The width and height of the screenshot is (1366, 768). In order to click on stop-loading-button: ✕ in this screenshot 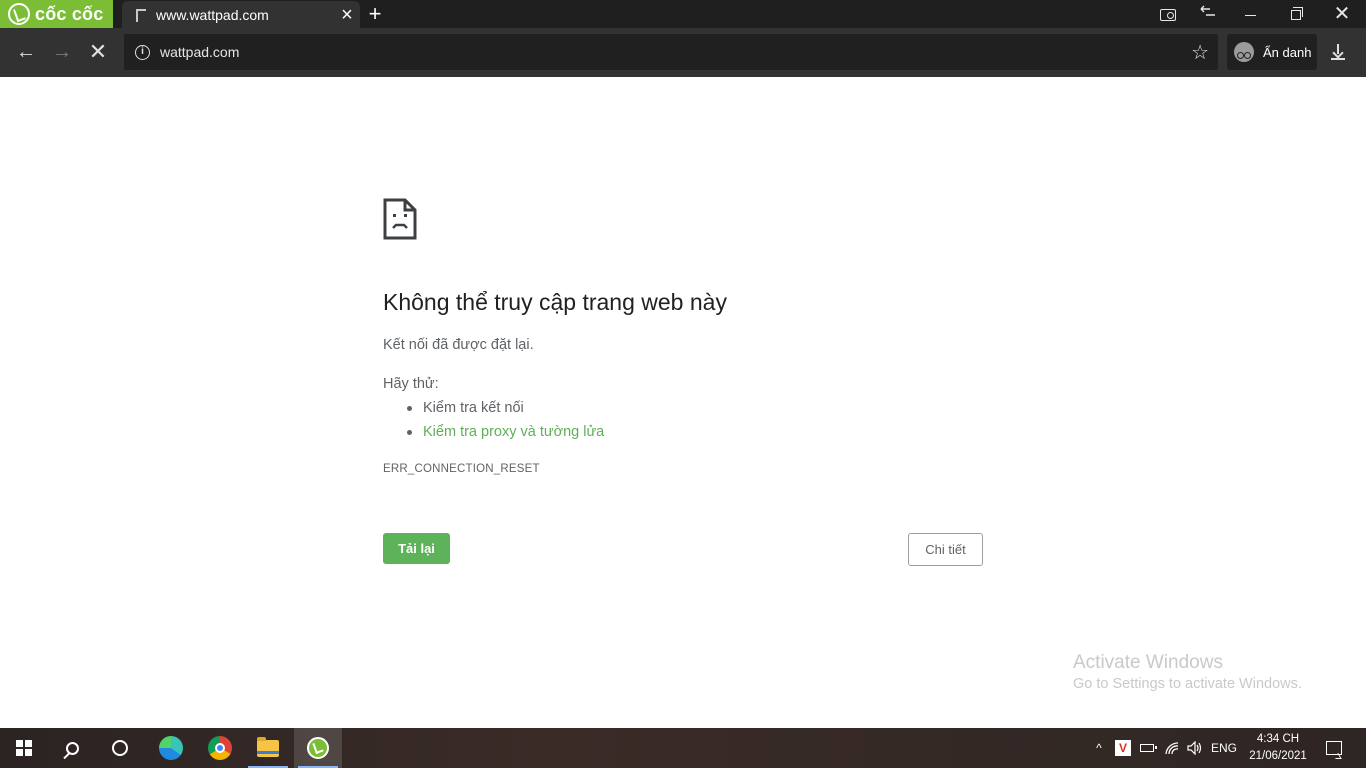, I will do `click(98, 52)`.